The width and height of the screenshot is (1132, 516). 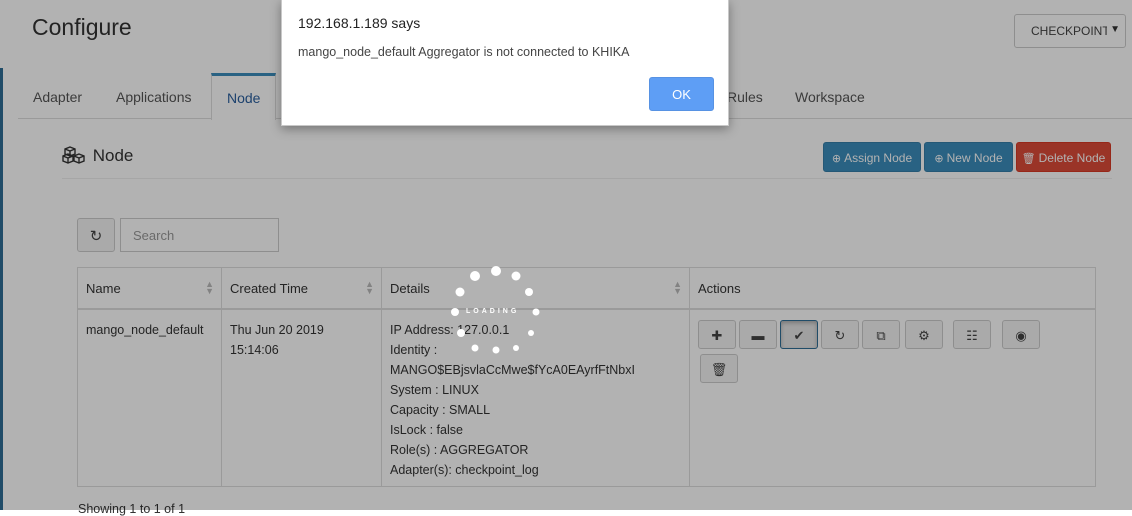 I want to click on loading-text: LOADING, so click(x=493, y=311).